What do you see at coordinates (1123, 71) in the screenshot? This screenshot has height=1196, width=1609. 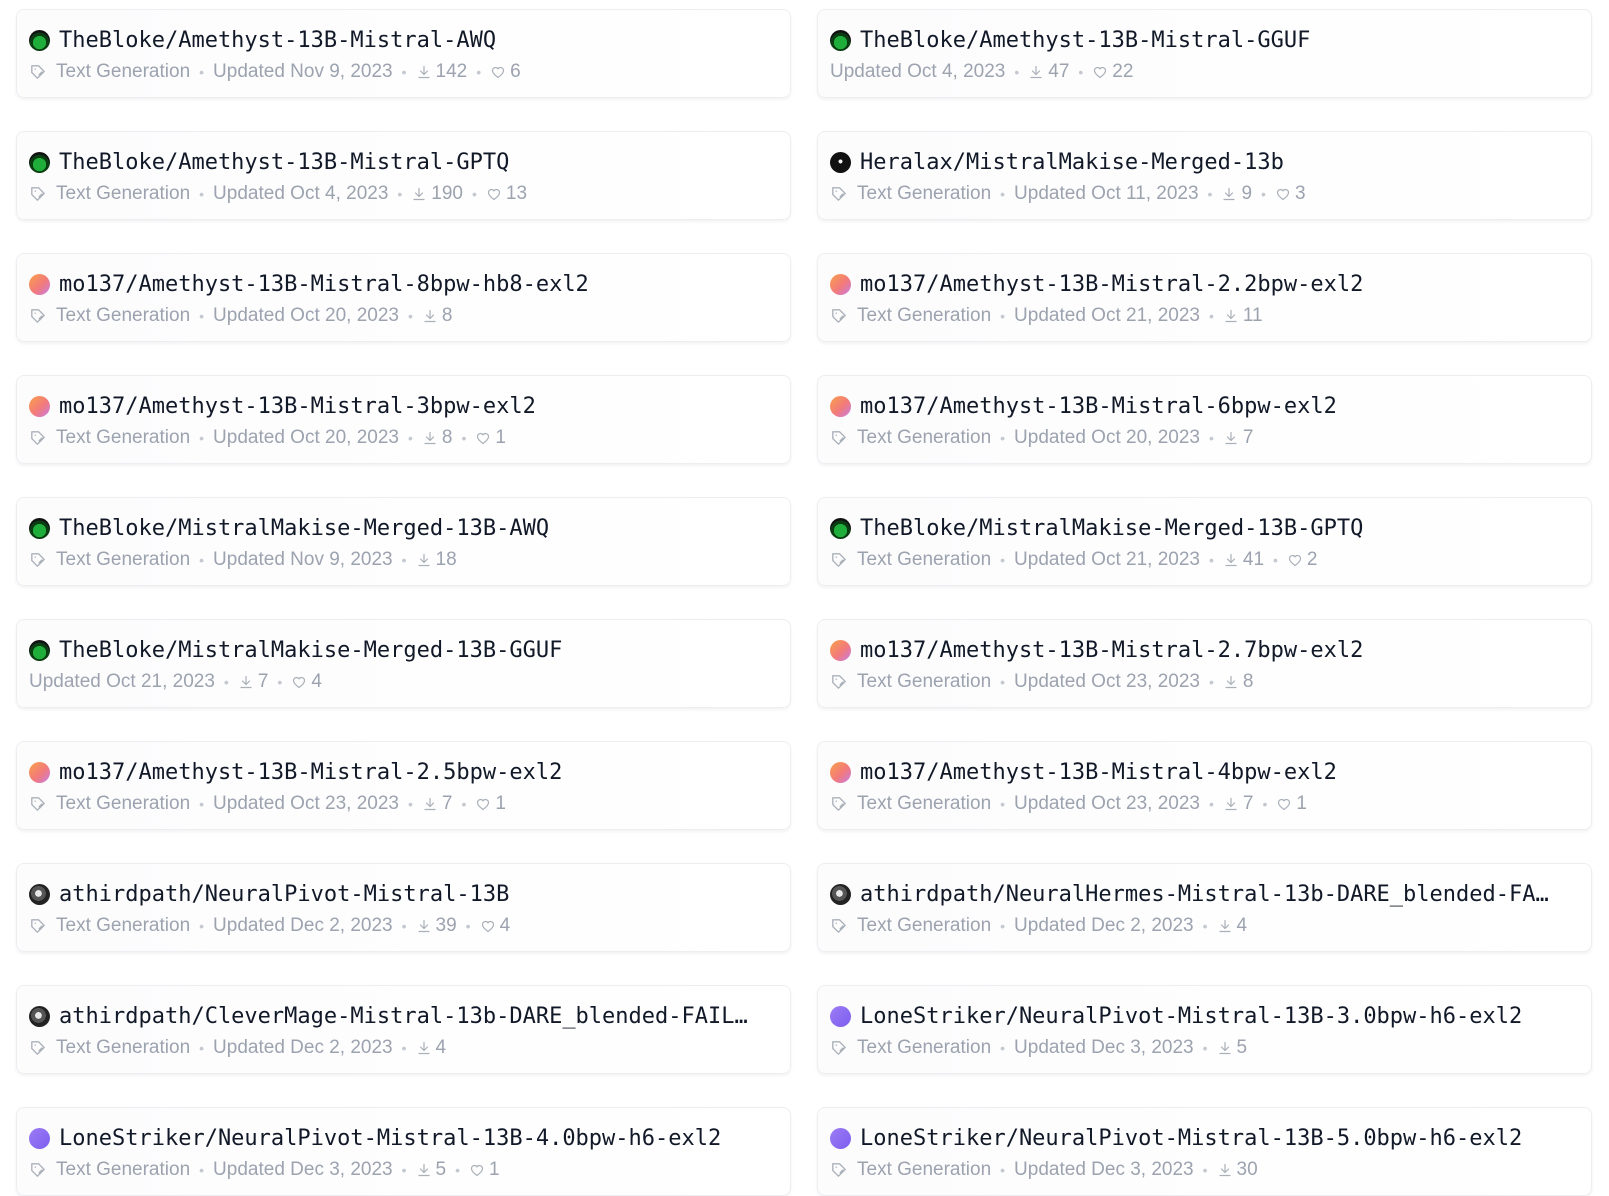 I see `like-count: 22` at bounding box center [1123, 71].